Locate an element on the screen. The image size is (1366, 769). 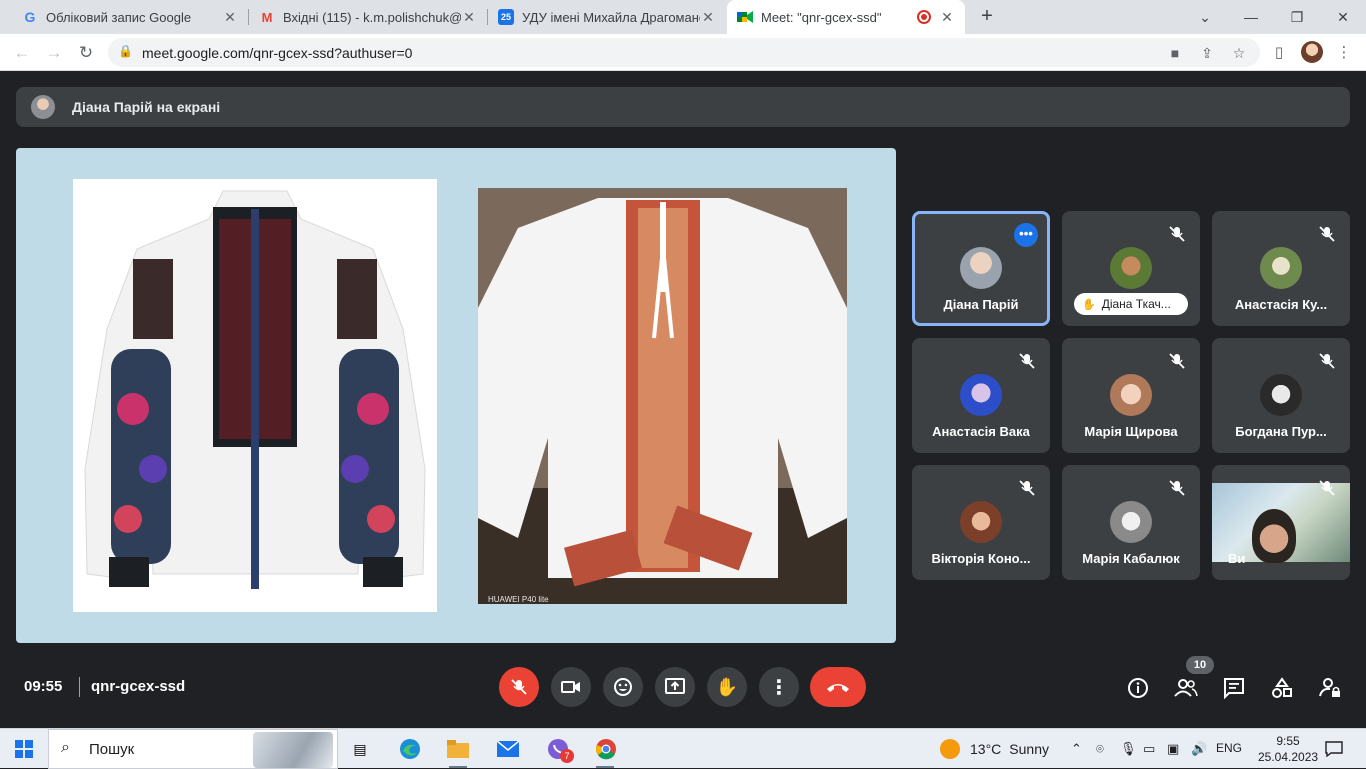
present-screen-button is located at coordinates (675, 687).